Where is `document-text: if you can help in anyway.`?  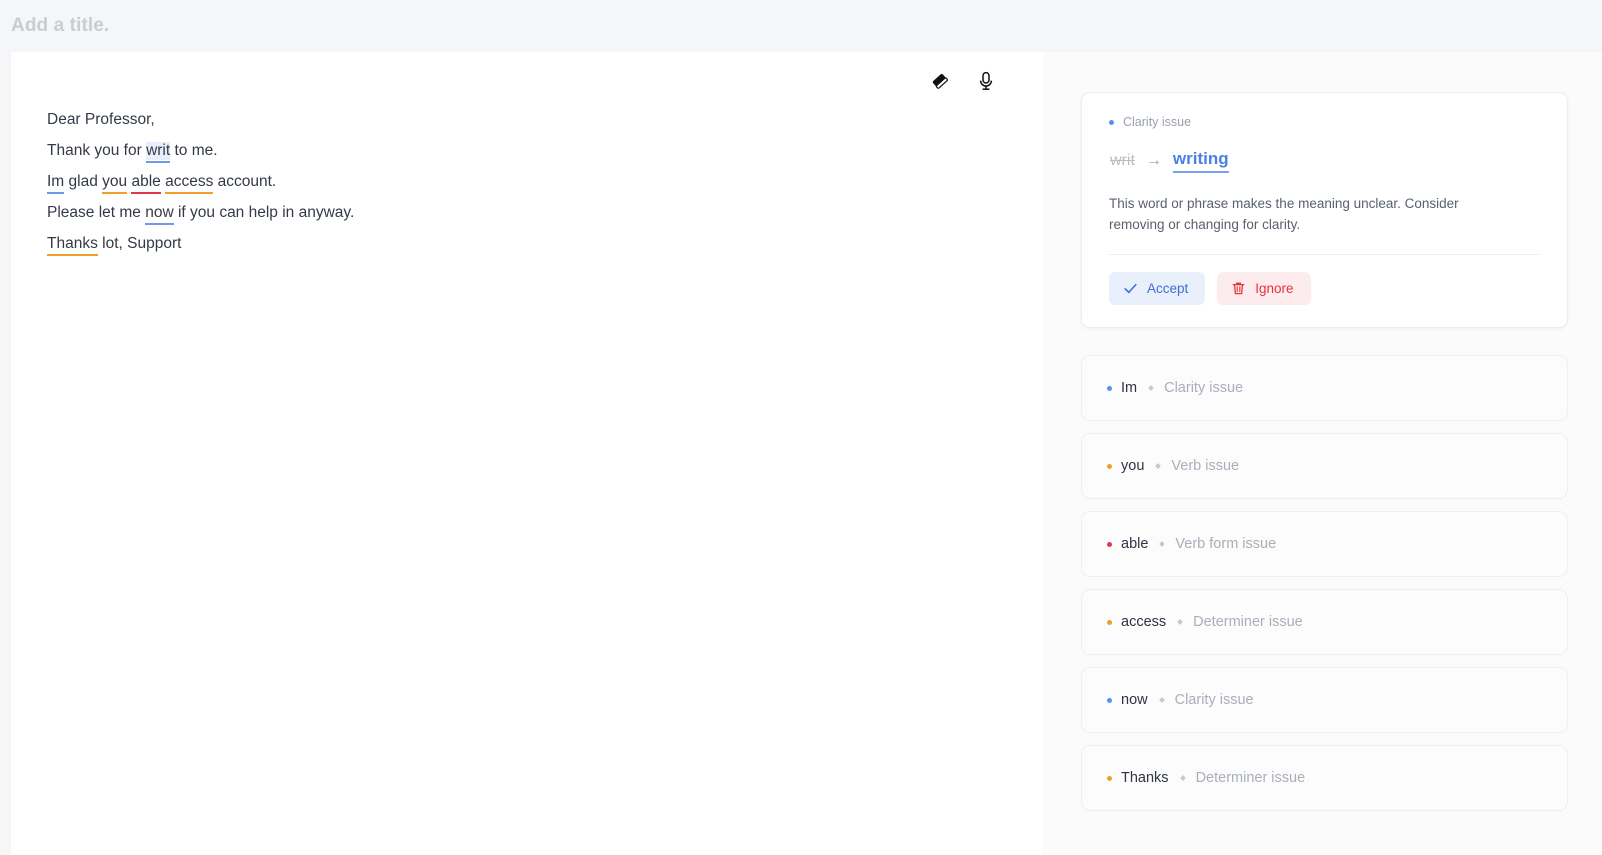 document-text: if you can help in anyway. is located at coordinates (264, 212).